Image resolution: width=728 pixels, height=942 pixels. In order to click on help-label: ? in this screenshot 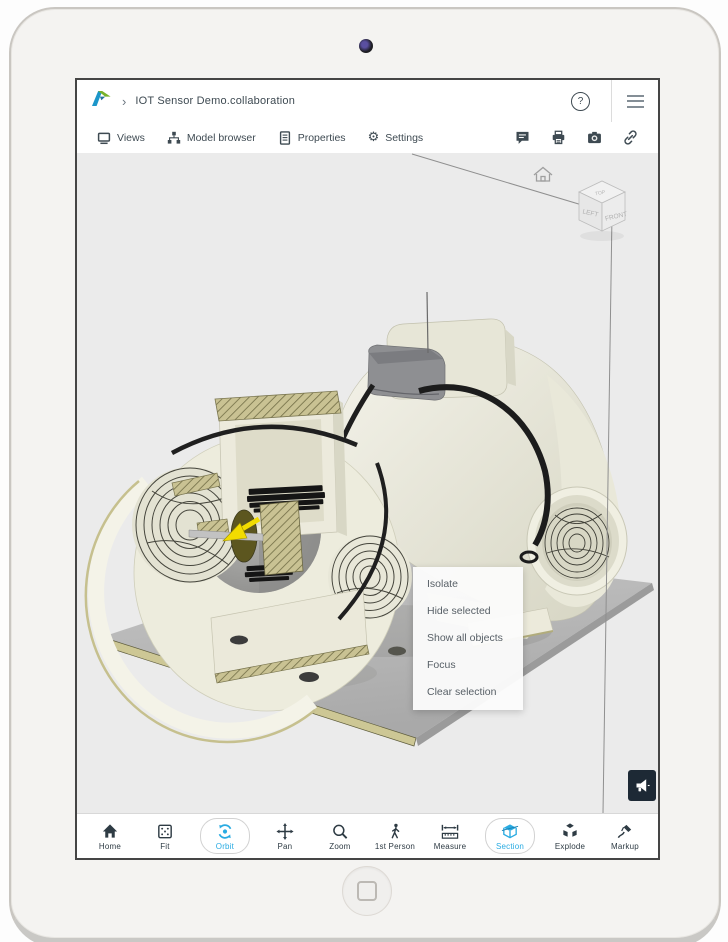, I will do `click(580, 101)`.